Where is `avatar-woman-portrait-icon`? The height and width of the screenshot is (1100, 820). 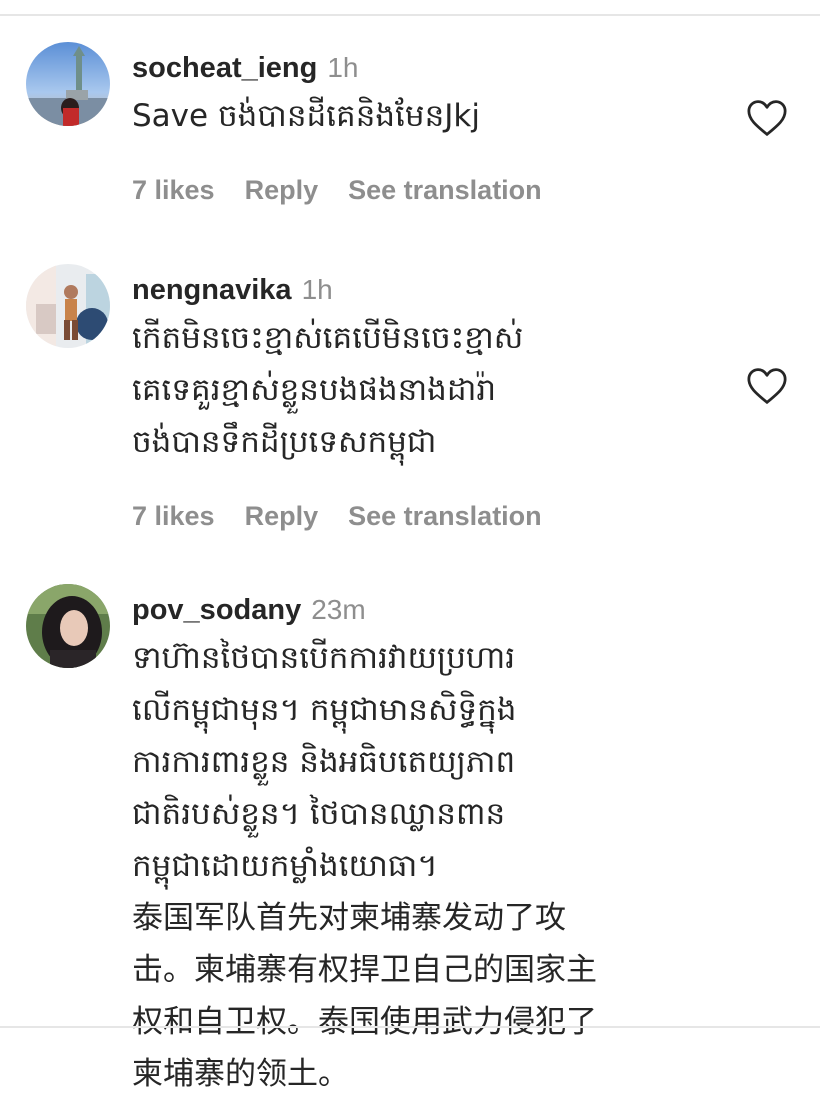
avatar-woman-portrait-icon is located at coordinates (68, 626).